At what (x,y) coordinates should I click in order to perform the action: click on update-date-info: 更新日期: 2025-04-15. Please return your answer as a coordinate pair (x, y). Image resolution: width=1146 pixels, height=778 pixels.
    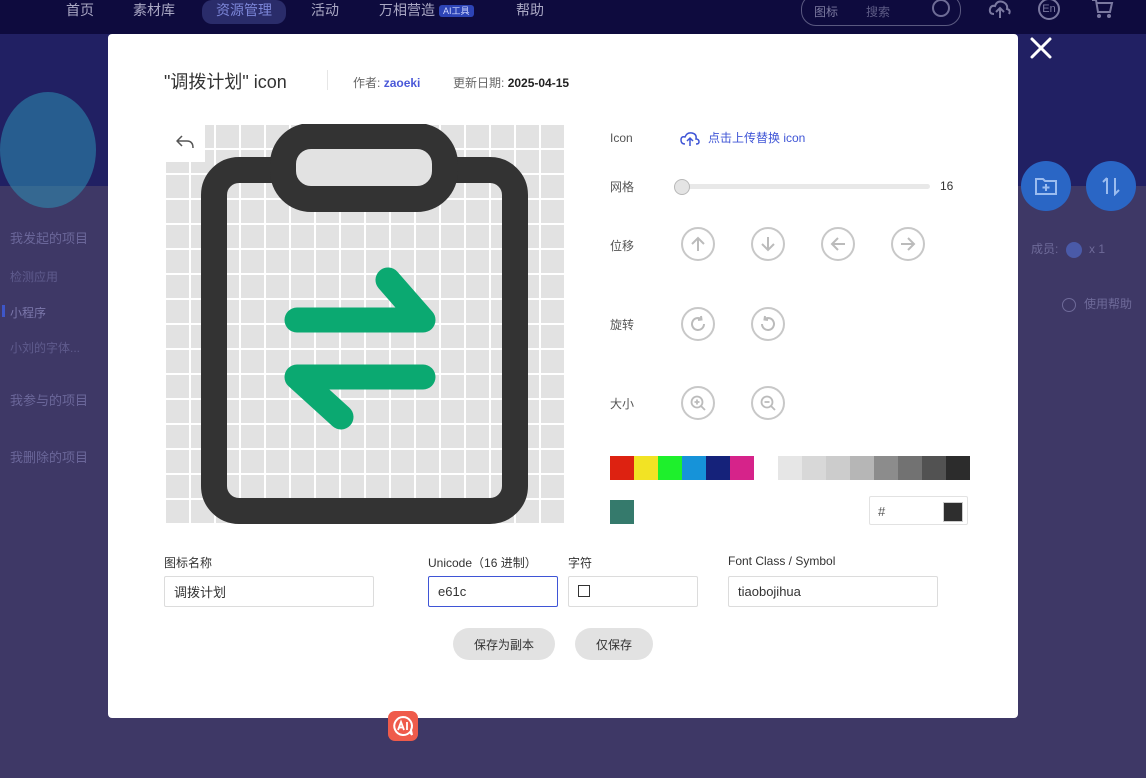
    Looking at the image, I should click on (511, 82).